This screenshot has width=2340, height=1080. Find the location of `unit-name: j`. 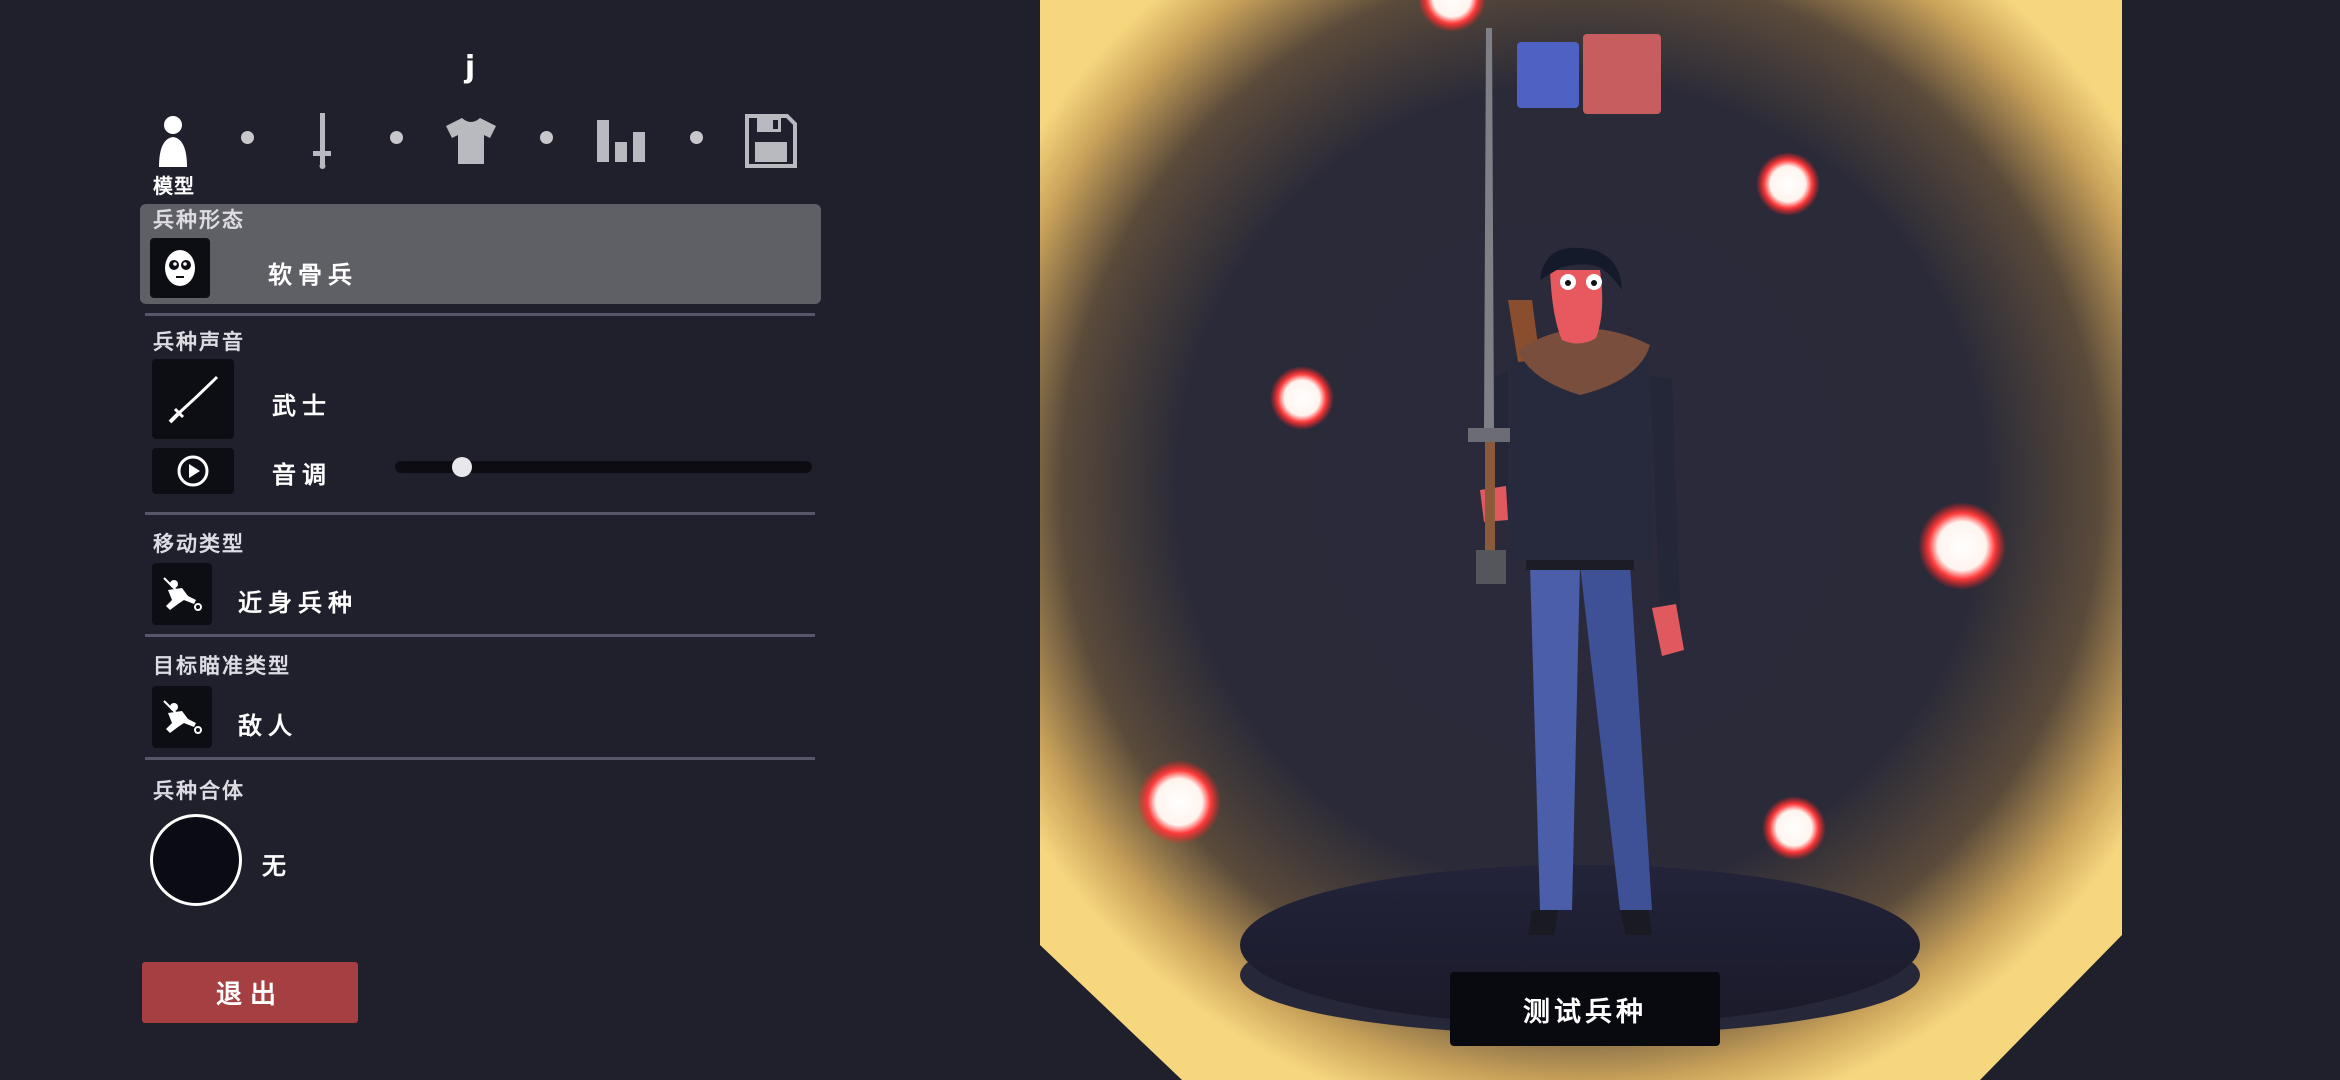

unit-name: j is located at coordinates (470, 67).